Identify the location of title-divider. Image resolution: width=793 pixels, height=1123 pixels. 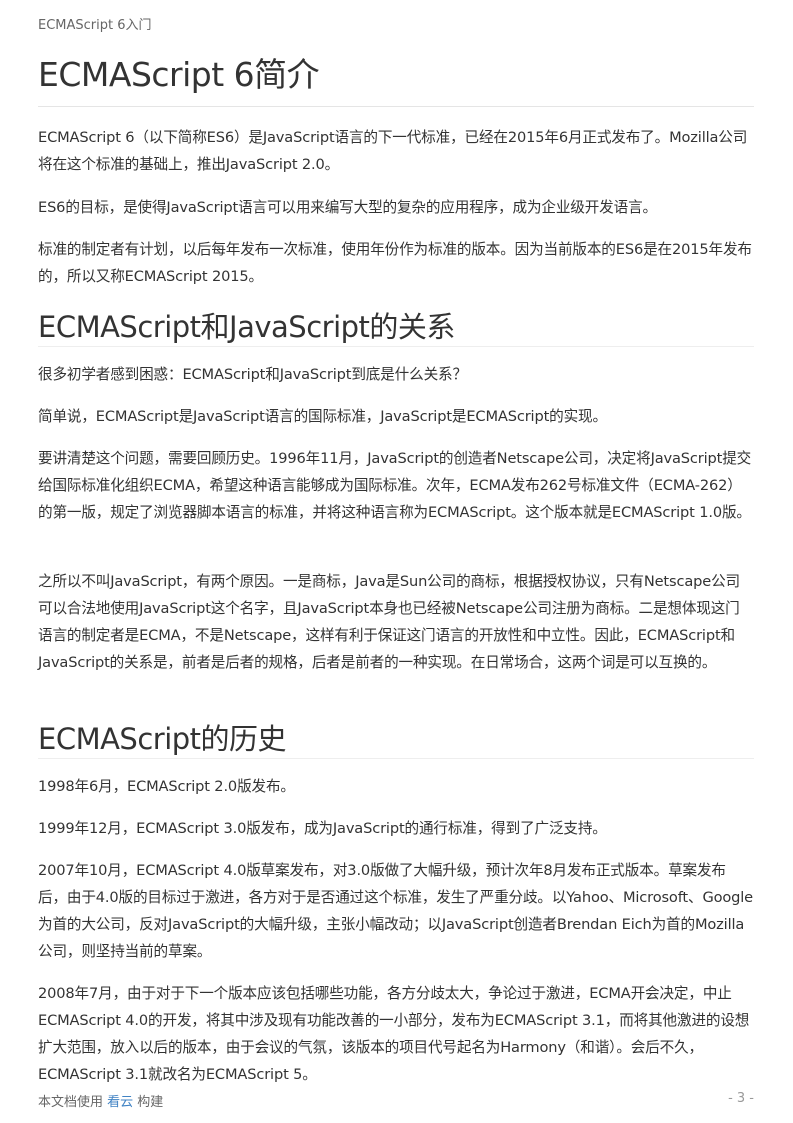
(396, 106).